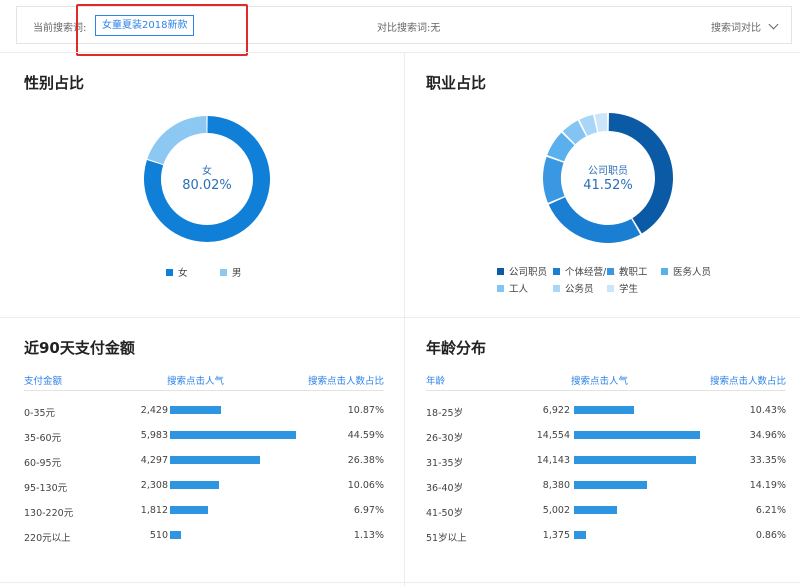 This screenshot has width=800, height=586. I want to click on row-label: 41-50岁, so click(445, 513).